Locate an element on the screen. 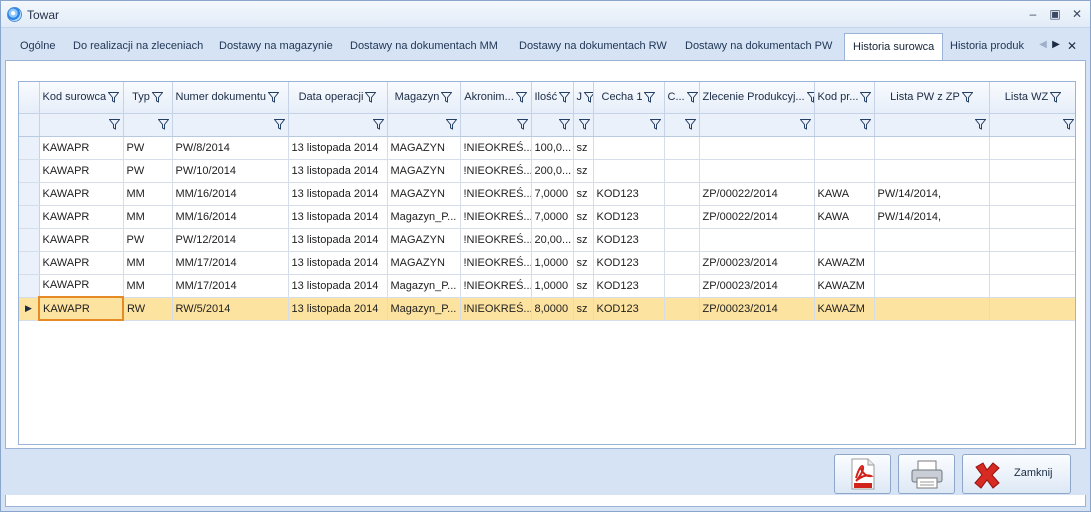 Image resolution: width=1091 pixels, height=512 pixels. column-header-j: J is located at coordinates (583, 98).